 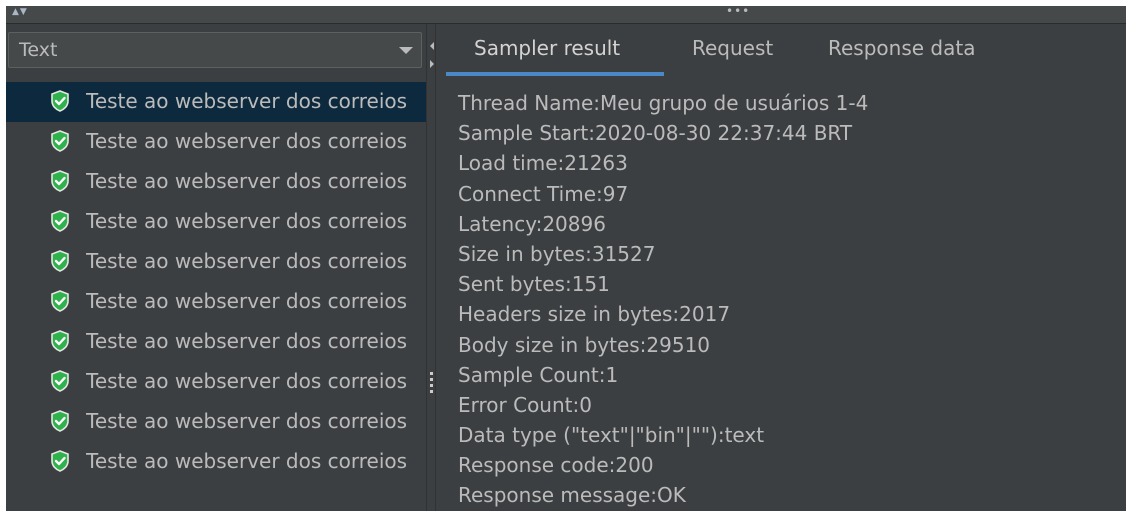 I want to click on body-size-line: Body size in bytes:29510, so click(x=584, y=344).